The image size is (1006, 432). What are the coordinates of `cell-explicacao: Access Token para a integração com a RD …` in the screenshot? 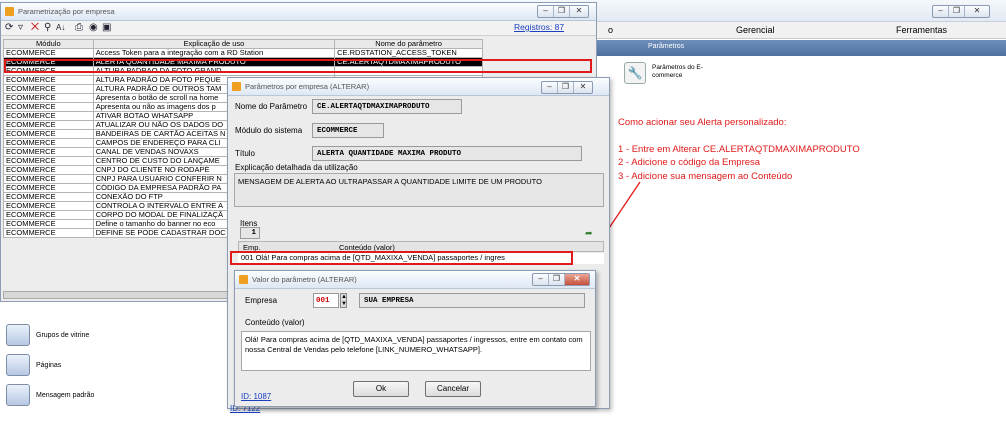 It's located at (214, 53).